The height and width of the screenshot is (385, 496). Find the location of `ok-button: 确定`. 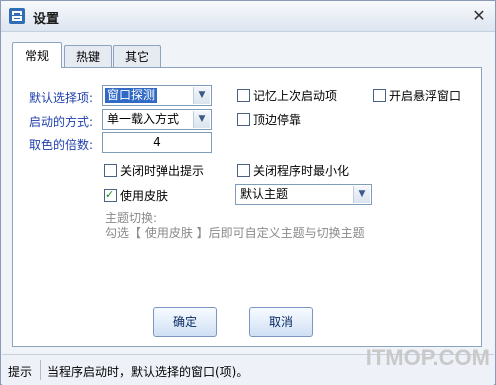

ok-button: 确定 is located at coordinates (185, 322).